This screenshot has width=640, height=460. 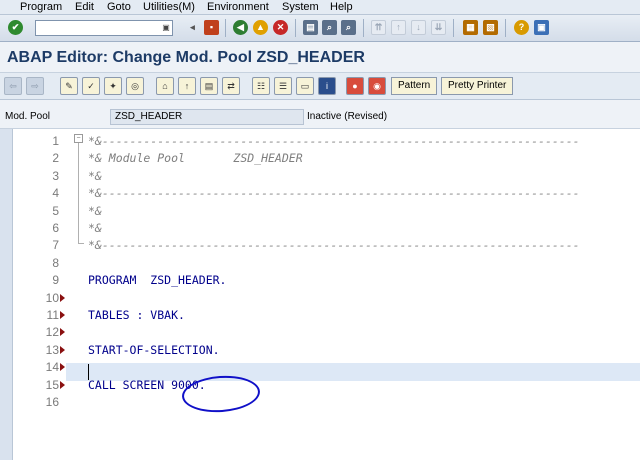 I want to click on new-session-icon: ▦, so click(x=470, y=27).